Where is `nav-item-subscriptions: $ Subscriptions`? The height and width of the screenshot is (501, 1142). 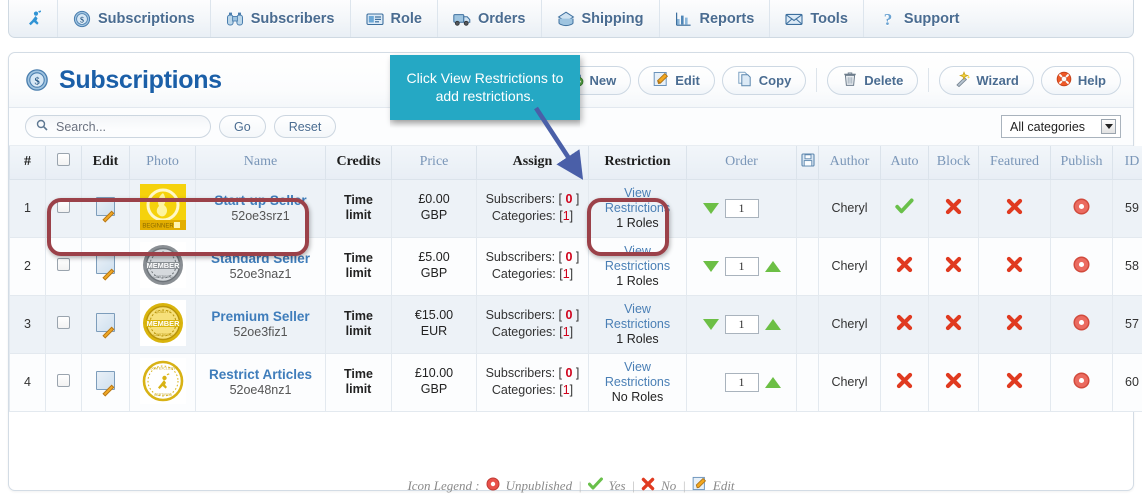 nav-item-subscriptions: $ Subscriptions is located at coordinates (134, 18).